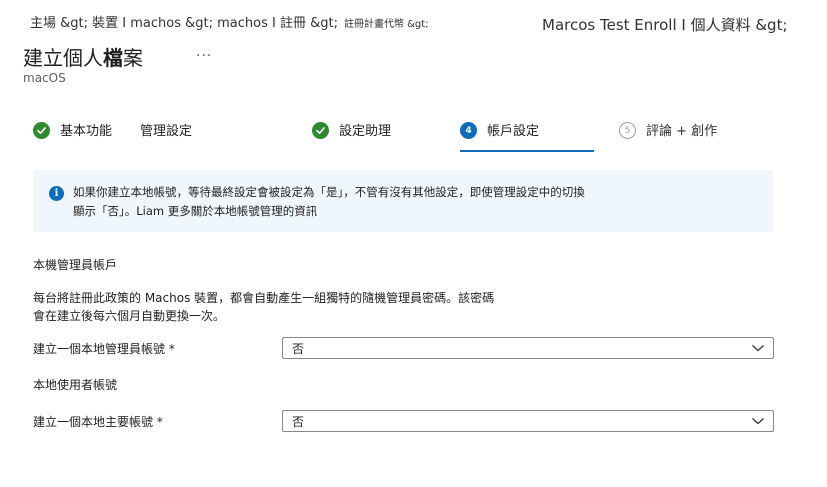 This screenshot has height=487, width=827. What do you see at coordinates (113, 58) in the screenshot?
I see `page-title-part-b: 檔` at bounding box center [113, 58].